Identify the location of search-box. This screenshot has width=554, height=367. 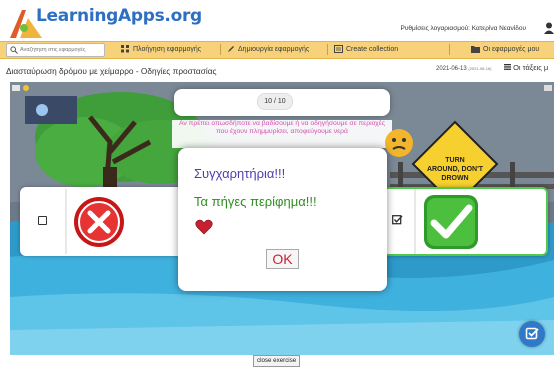
(55, 50).